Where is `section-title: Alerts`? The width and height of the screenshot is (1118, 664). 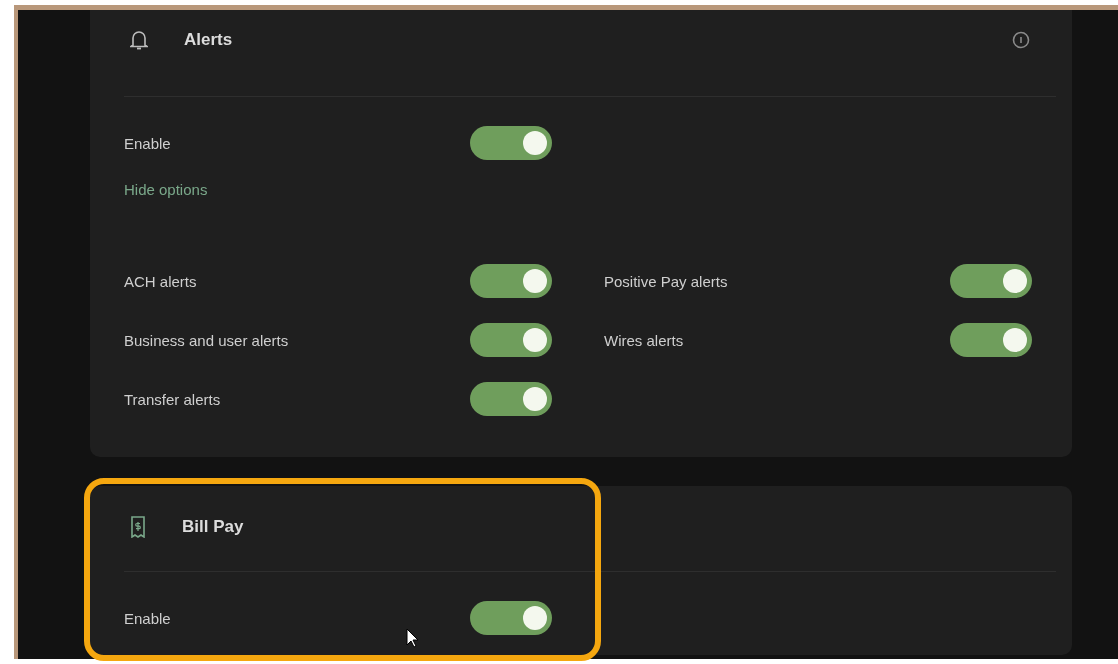 section-title: Alerts is located at coordinates (208, 40).